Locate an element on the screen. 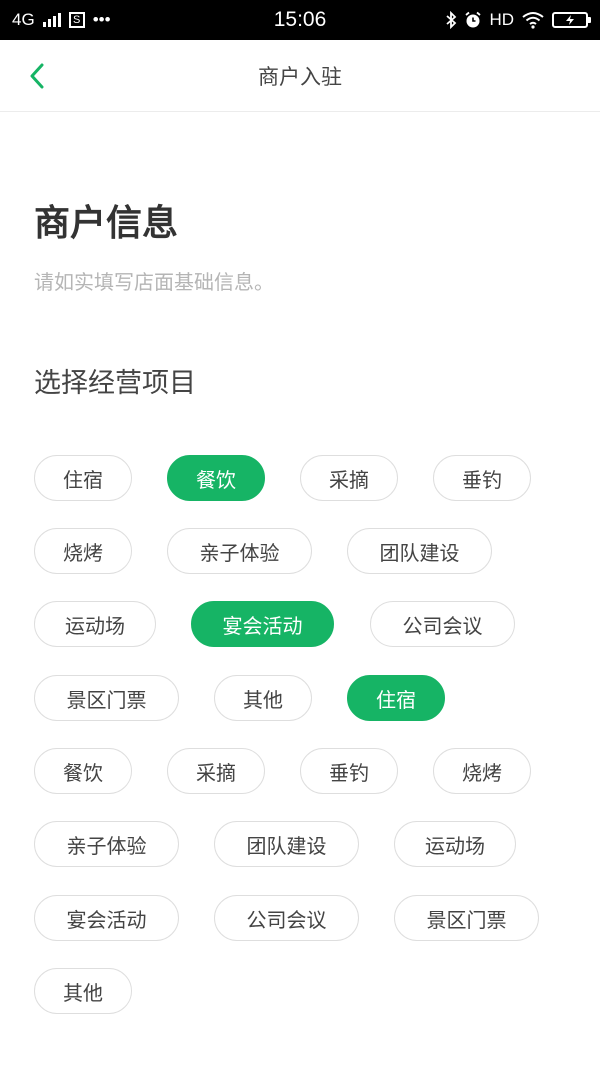 This screenshot has height=1067, width=600. wifi-icon is located at coordinates (533, 20).